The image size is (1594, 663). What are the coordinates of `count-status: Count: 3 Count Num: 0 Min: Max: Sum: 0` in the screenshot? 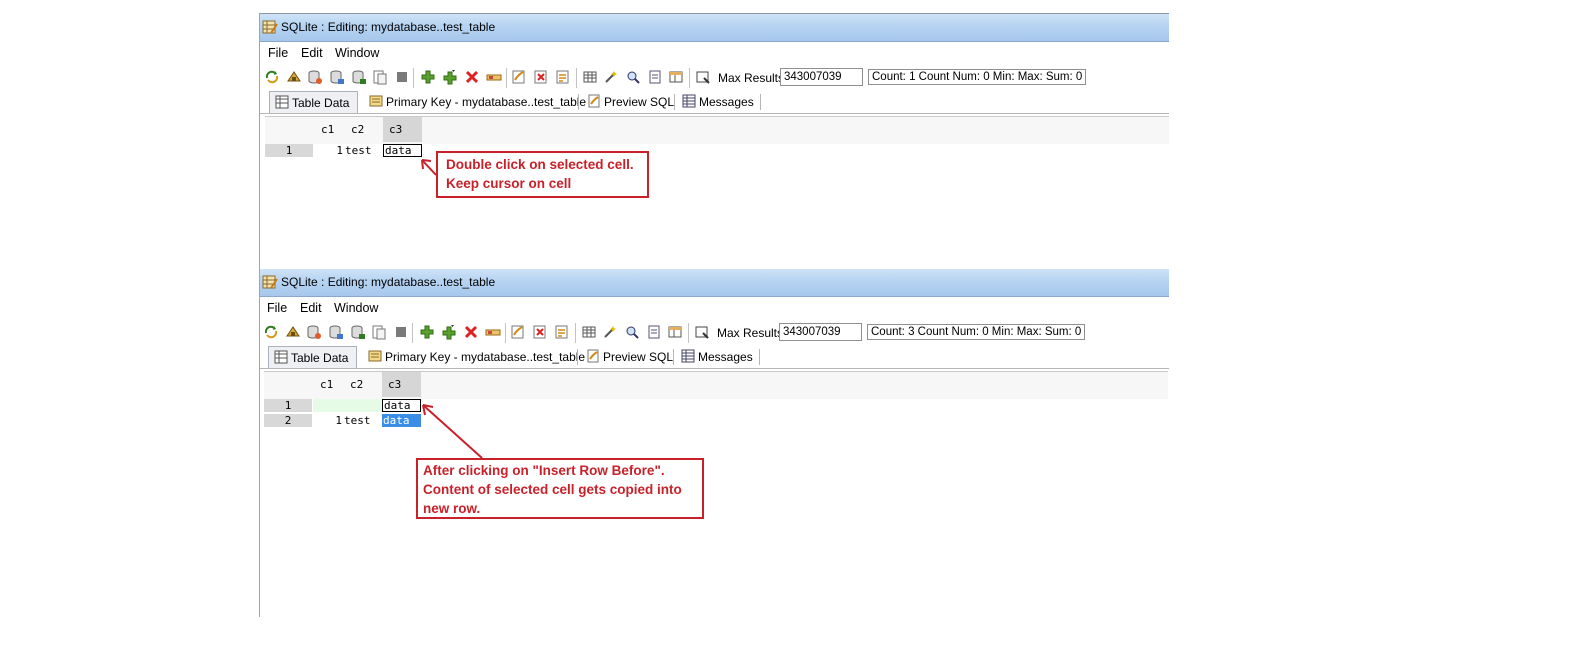 It's located at (976, 332).